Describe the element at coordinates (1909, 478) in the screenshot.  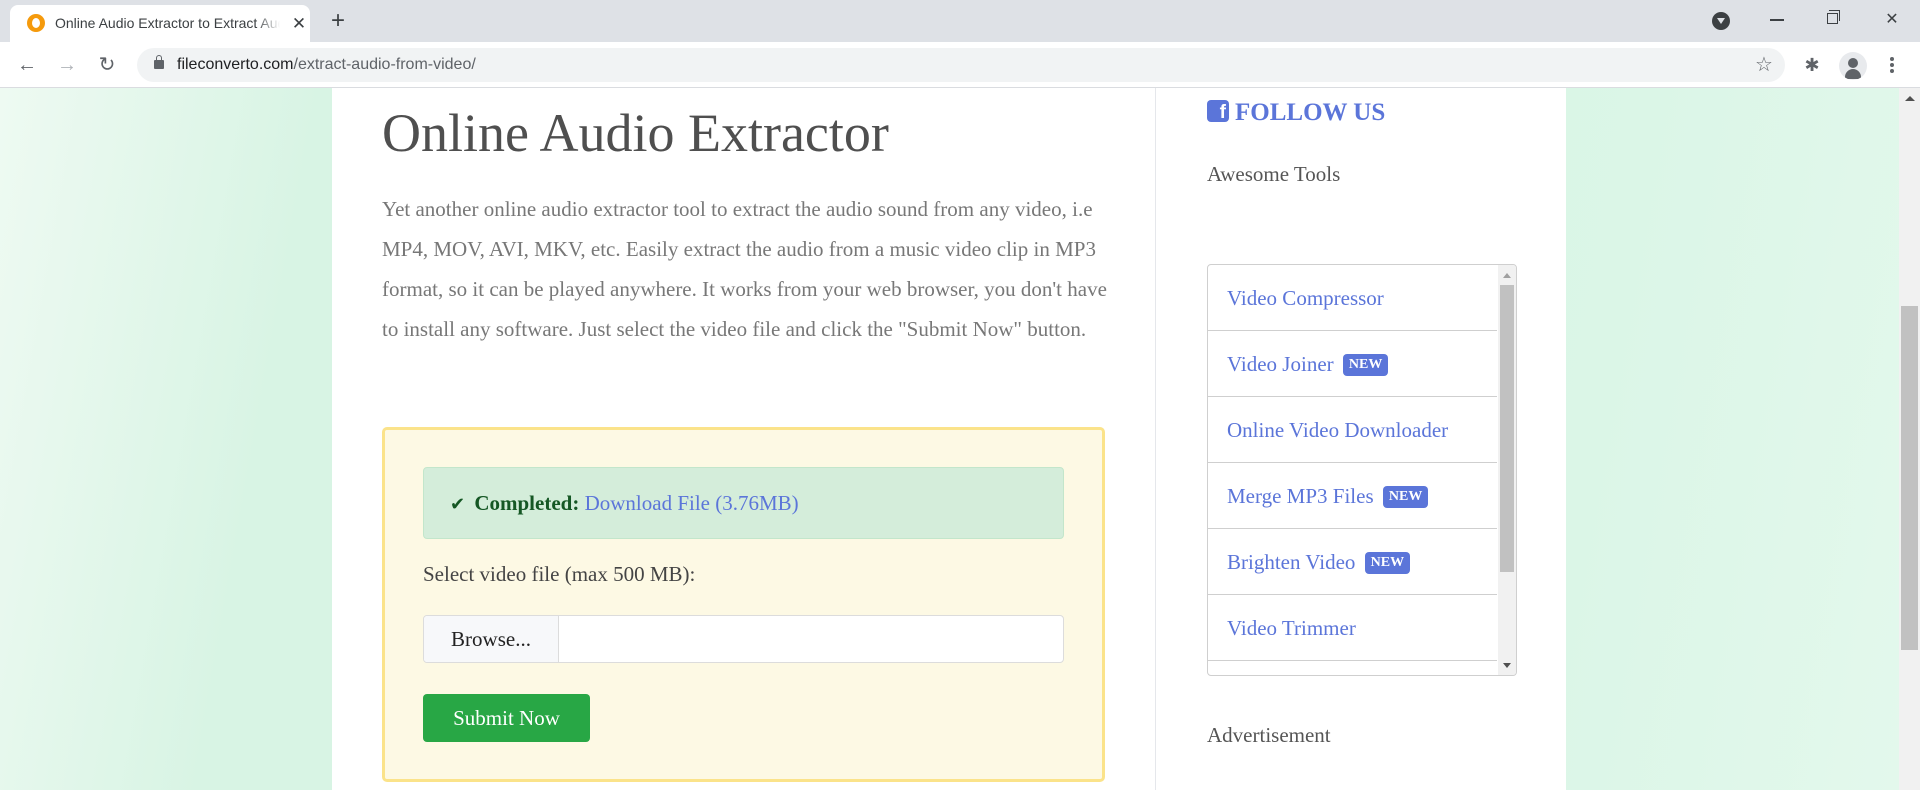
I see `page-scroll-thumb` at that location.